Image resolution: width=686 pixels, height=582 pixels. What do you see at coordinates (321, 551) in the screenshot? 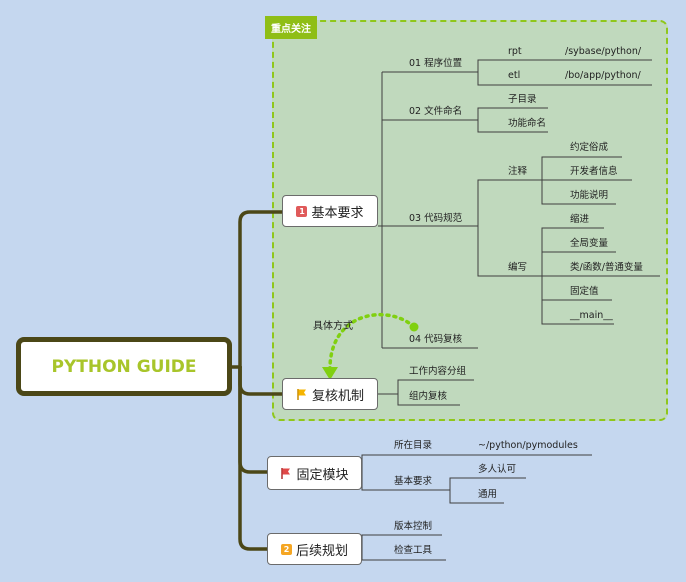
I see `node-label: 后续规划` at bounding box center [321, 551].